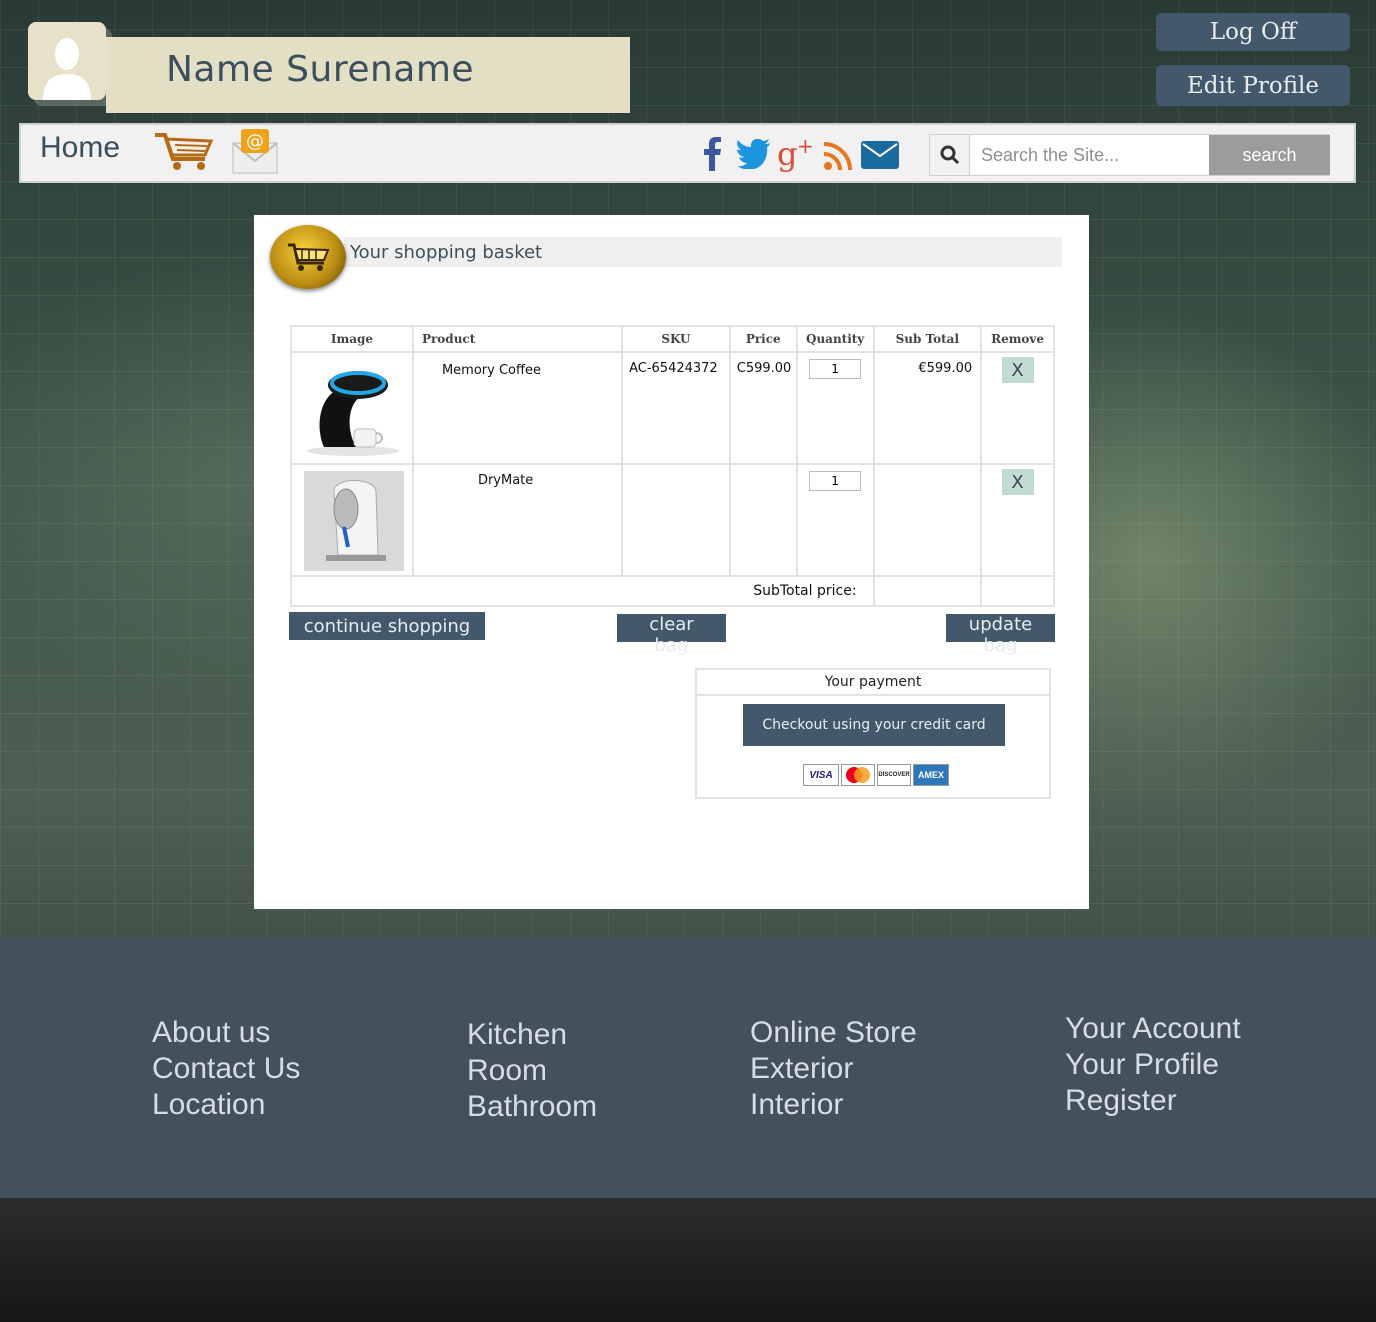 Image resolution: width=1376 pixels, height=1322 pixels. What do you see at coordinates (1000, 635) in the screenshot?
I see `update-bag-button: update bag` at bounding box center [1000, 635].